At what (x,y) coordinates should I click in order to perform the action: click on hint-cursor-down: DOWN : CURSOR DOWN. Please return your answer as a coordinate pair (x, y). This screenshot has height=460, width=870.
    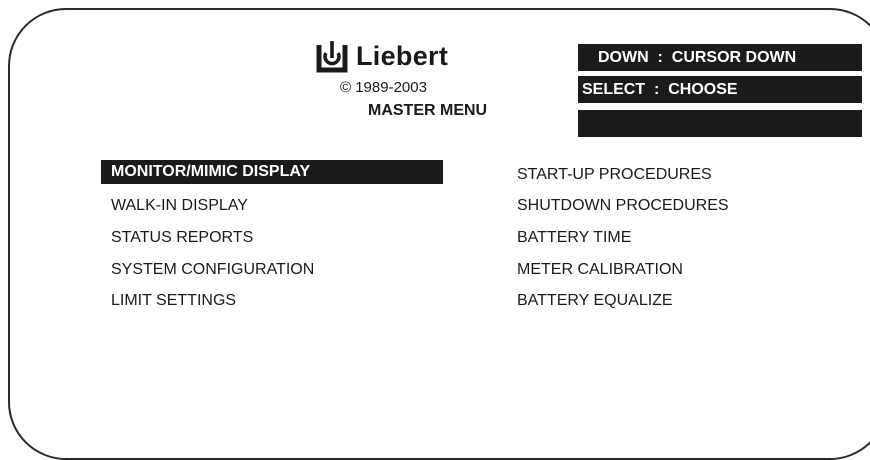
    Looking at the image, I should click on (720, 57).